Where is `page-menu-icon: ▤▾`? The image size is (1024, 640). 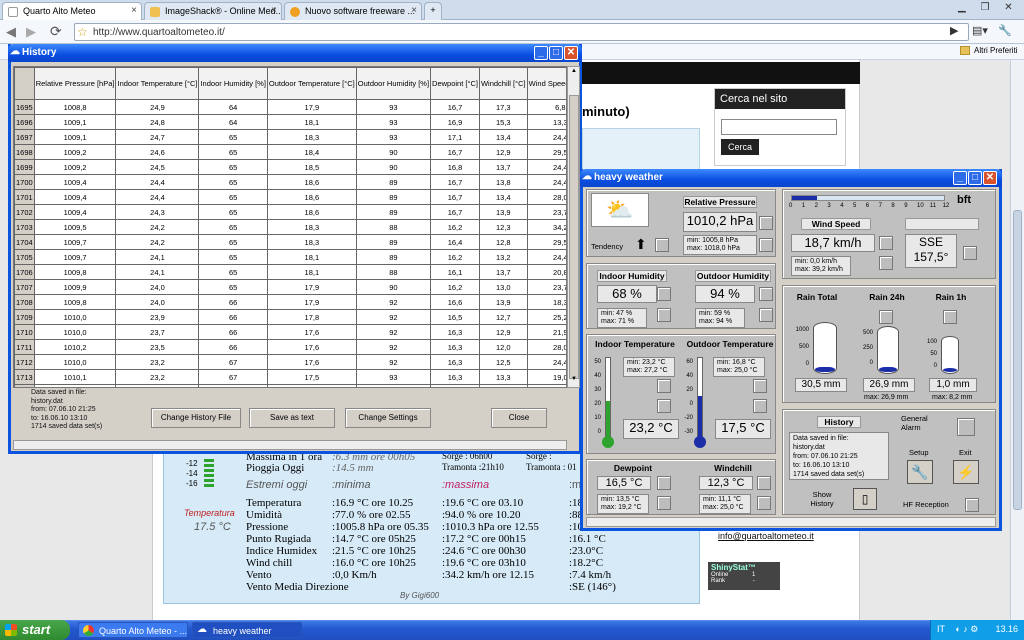
page-menu-icon: ▤▾ is located at coordinates (980, 30).